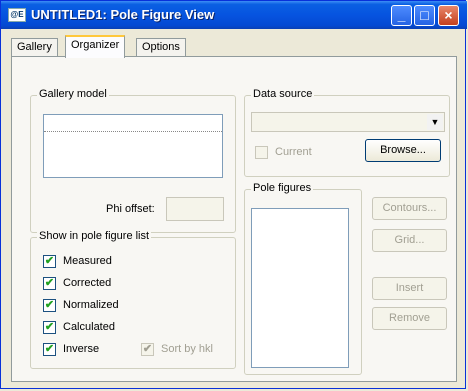 This screenshot has width=468, height=391. Describe the element at coordinates (448, 15) in the screenshot. I see `close-button: ×` at that location.